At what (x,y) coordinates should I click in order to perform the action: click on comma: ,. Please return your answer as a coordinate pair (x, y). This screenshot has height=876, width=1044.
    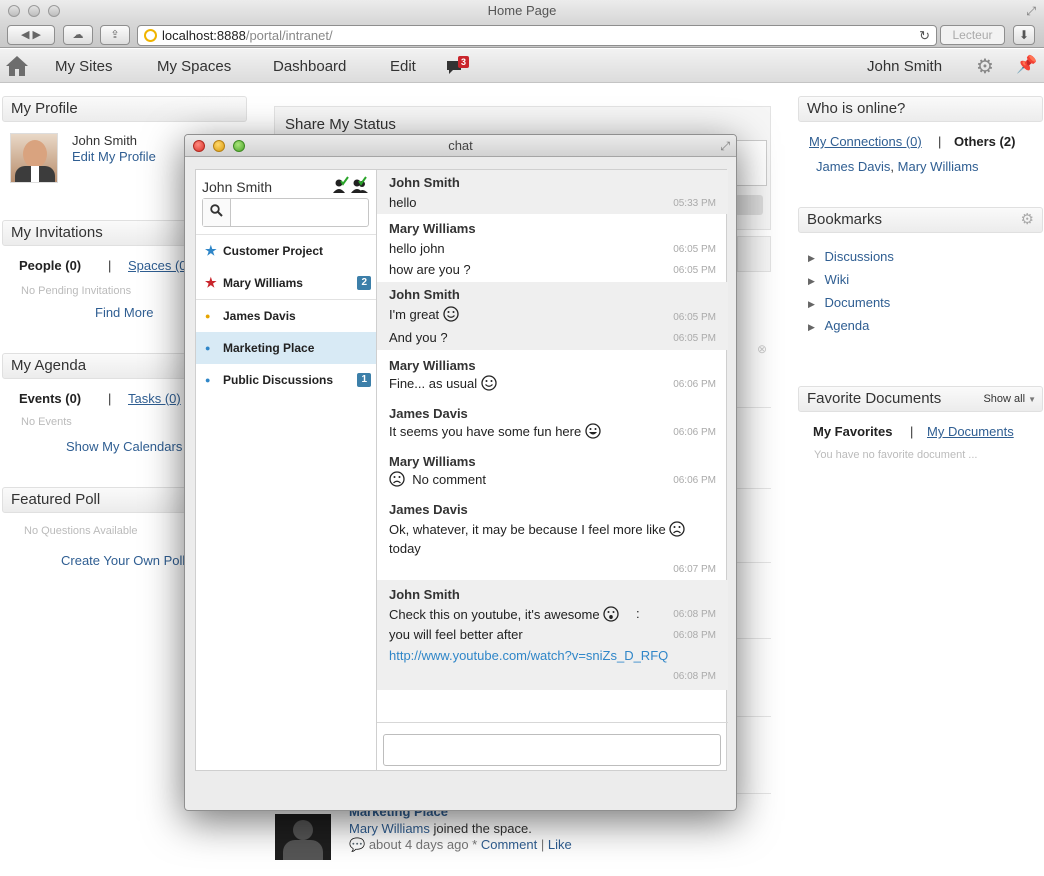
    Looking at the image, I should click on (892, 166).